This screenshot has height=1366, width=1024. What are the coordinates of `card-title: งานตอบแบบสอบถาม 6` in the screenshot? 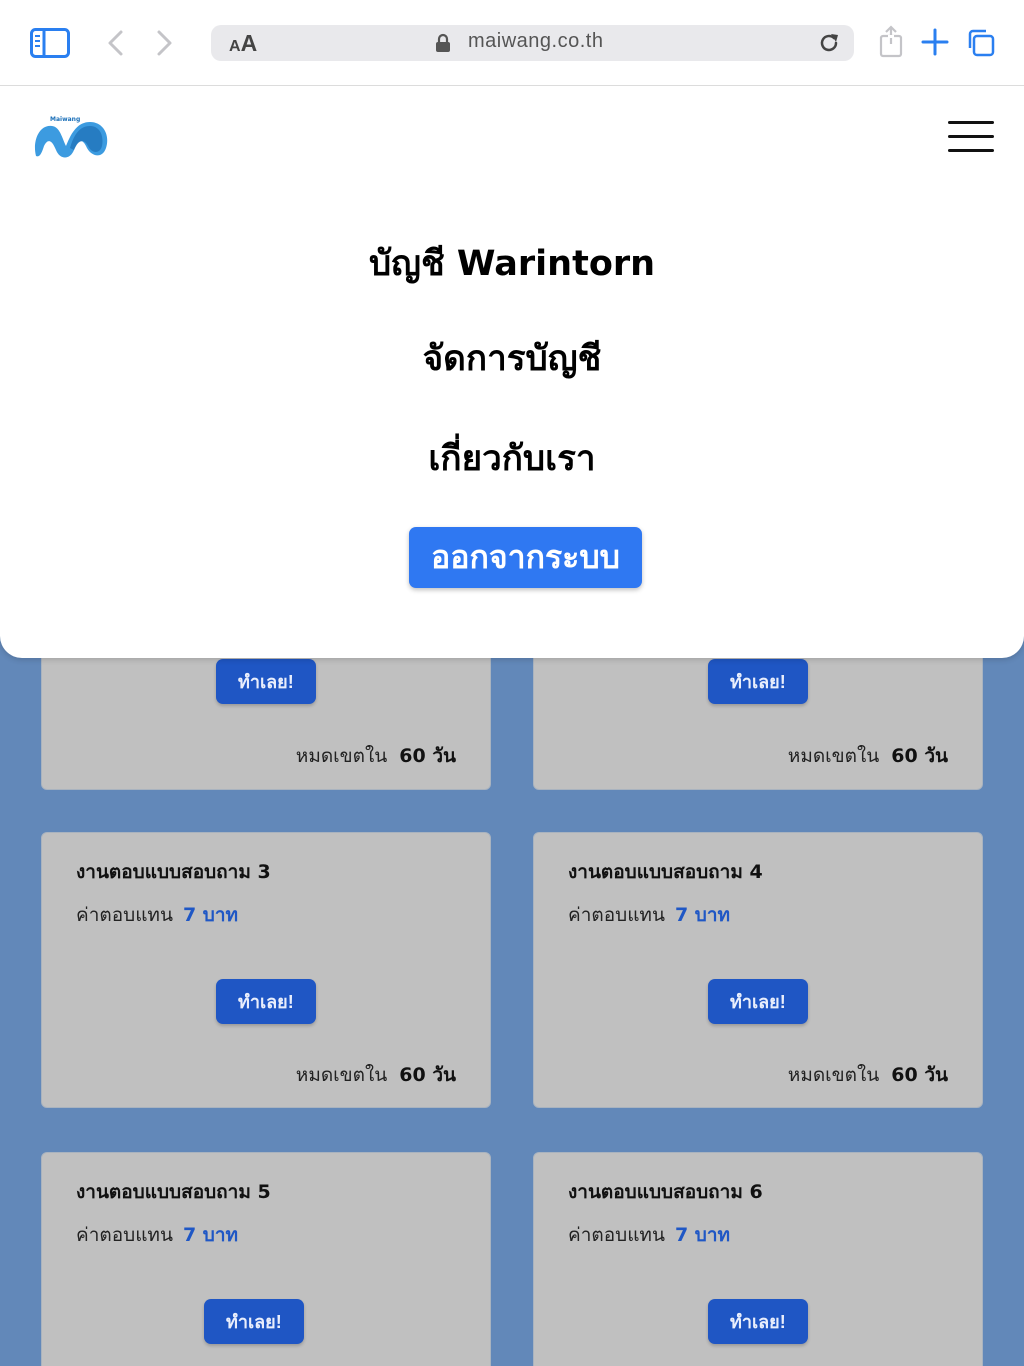 It's located at (665, 1192).